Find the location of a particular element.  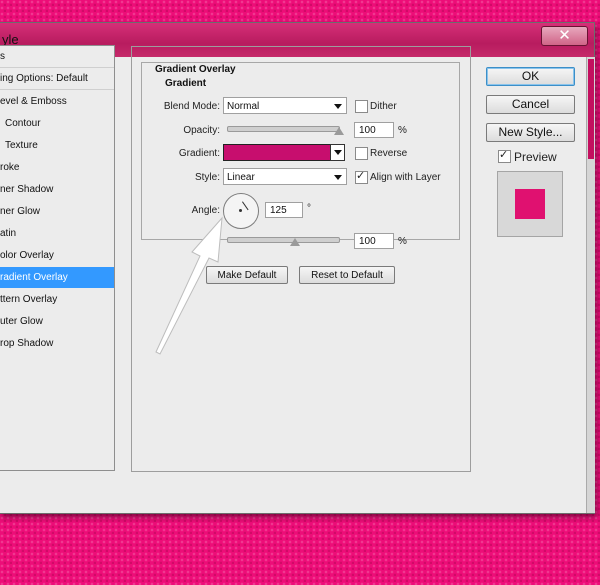

blend-mode-value: Normal is located at coordinates (243, 106).